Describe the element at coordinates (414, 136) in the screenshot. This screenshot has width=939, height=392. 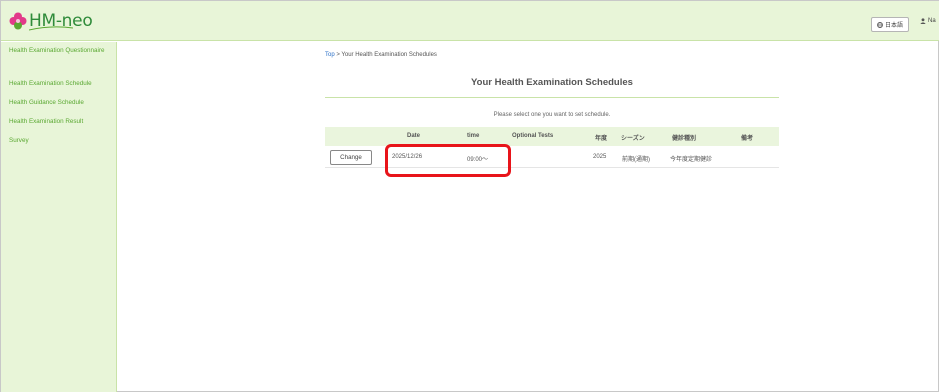
I see `column-header-date: Date` at that location.